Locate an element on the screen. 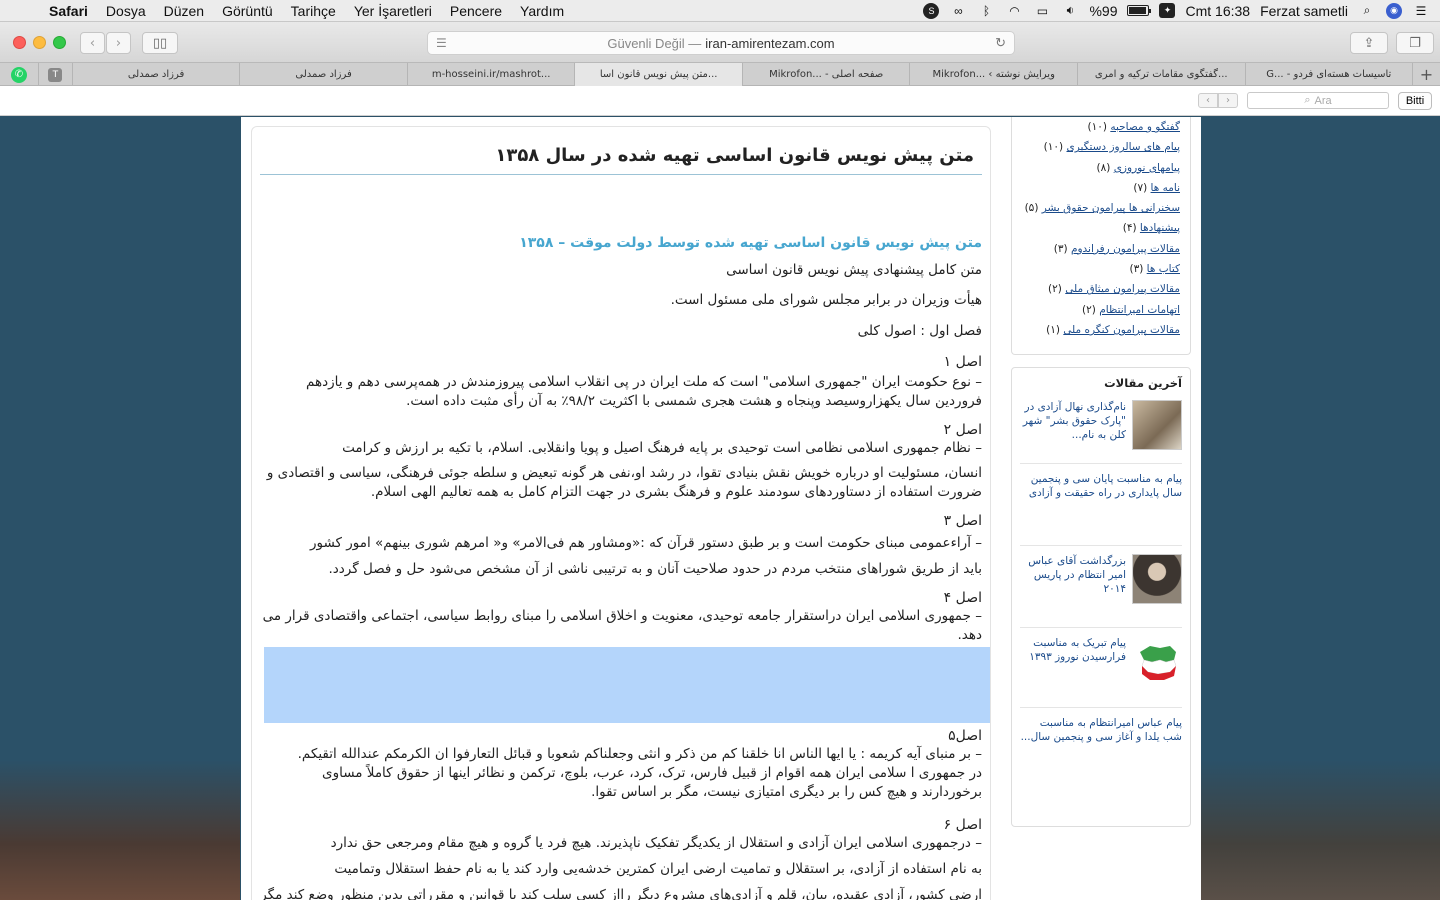 The width and height of the screenshot is (1440, 900). category-item: مقالات پیرامون کنگره ملی (۱) is located at coordinates (1101, 330).